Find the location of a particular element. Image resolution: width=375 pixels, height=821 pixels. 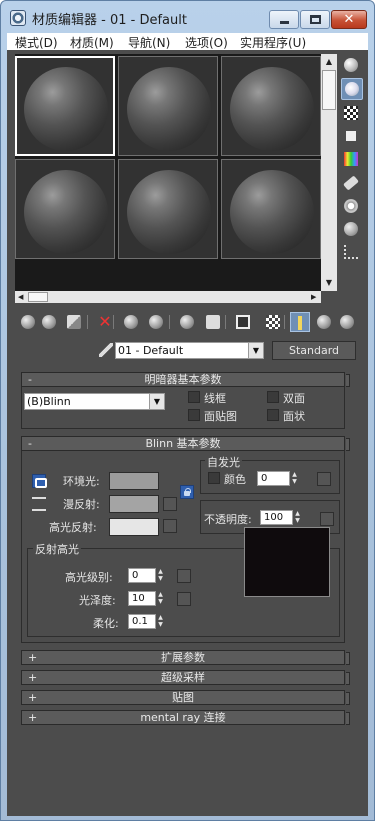

show-shaded-in-viewport-button is located at coordinates (243, 322).